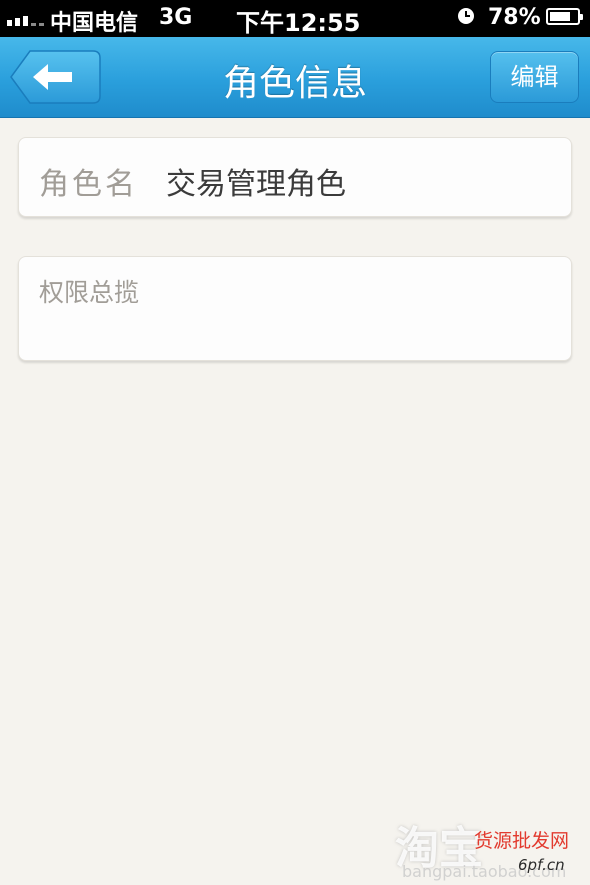 This screenshot has height=885, width=590. What do you see at coordinates (298, 23) in the screenshot?
I see `status-time: 下午12:55` at bounding box center [298, 23].